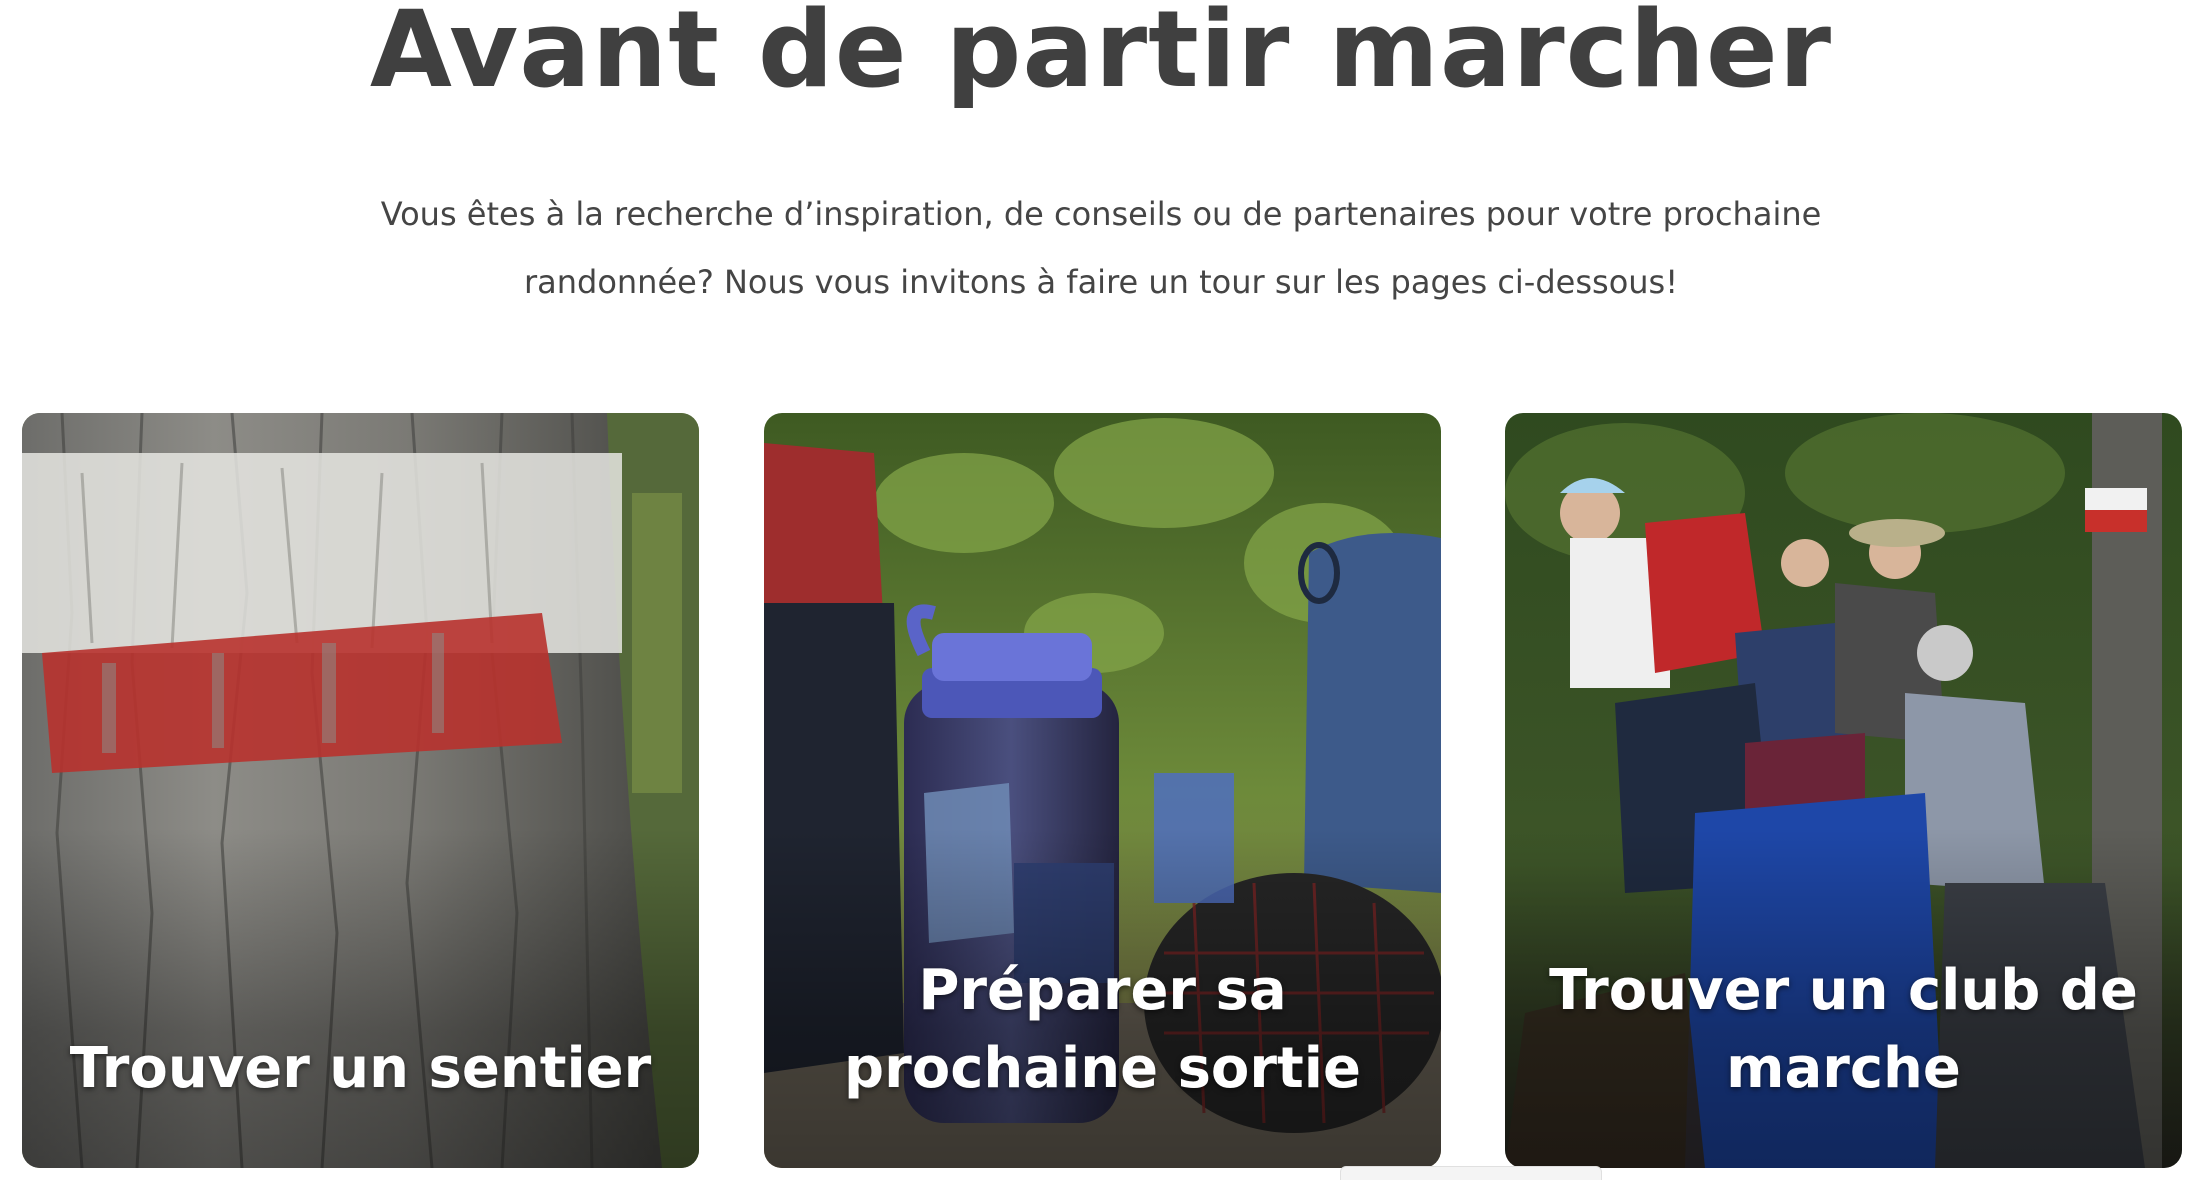 The height and width of the screenshot is (1180, 2202). Describe the element at coordinates (1471, 1173) in the screenshot. I see `floating-bar-edge` at that location.